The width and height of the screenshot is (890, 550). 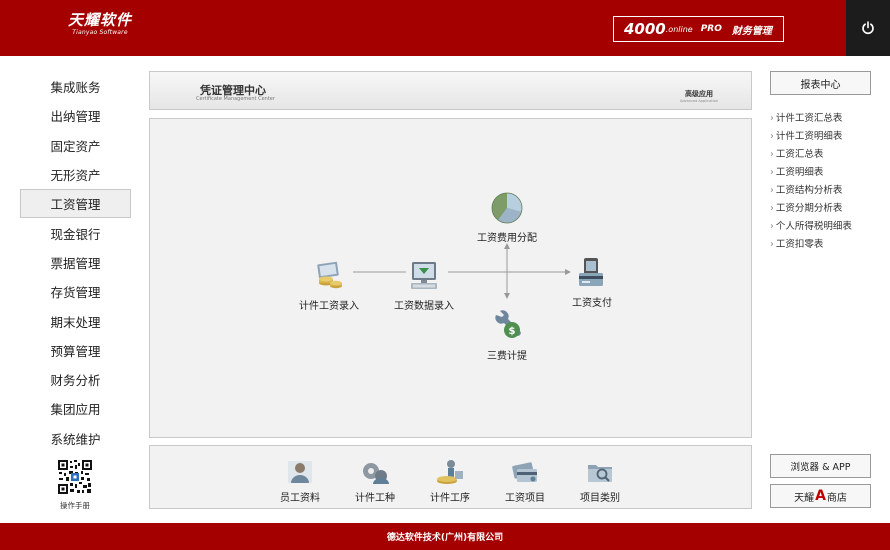 What do you see at coordinates (75, 477) in the screenshot?
I see `qr-code-icon` at bounding box center [75, 477].